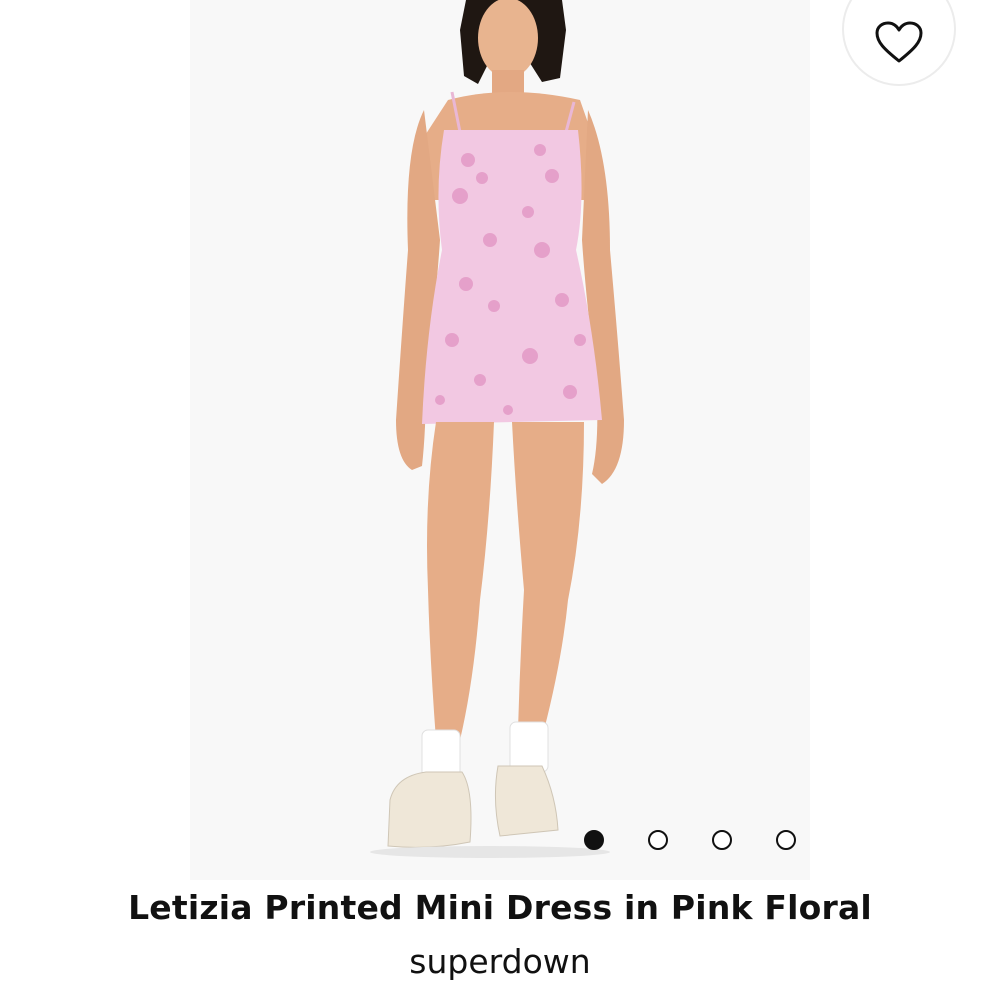 This screenshot has height=1000, width=1000. What do you see at coordinates (500, 961) in the screenshot?
I see `product-brand: superdown` at bounding box center [500, 961].